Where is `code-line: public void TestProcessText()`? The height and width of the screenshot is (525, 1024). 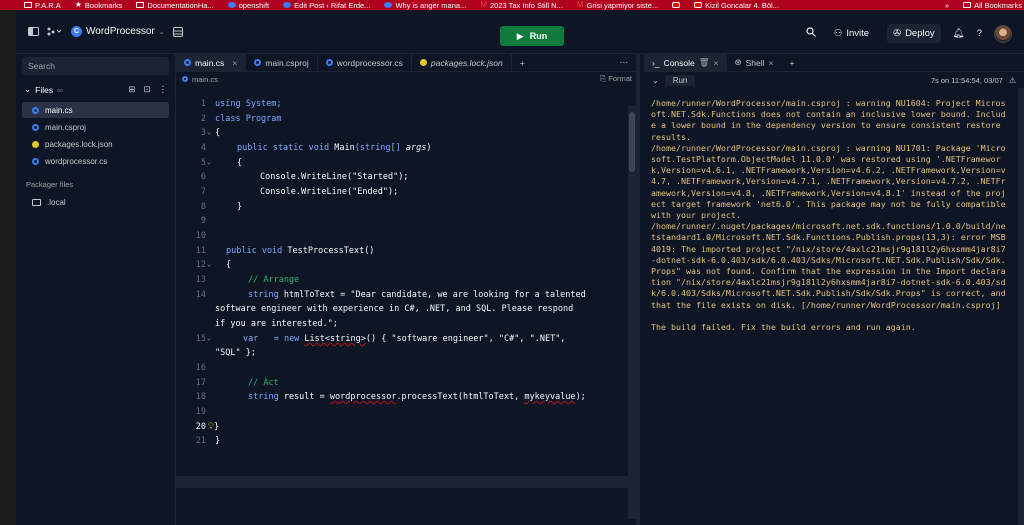
code-line: public void TestProcessText() is located at coordinates (300, 251).